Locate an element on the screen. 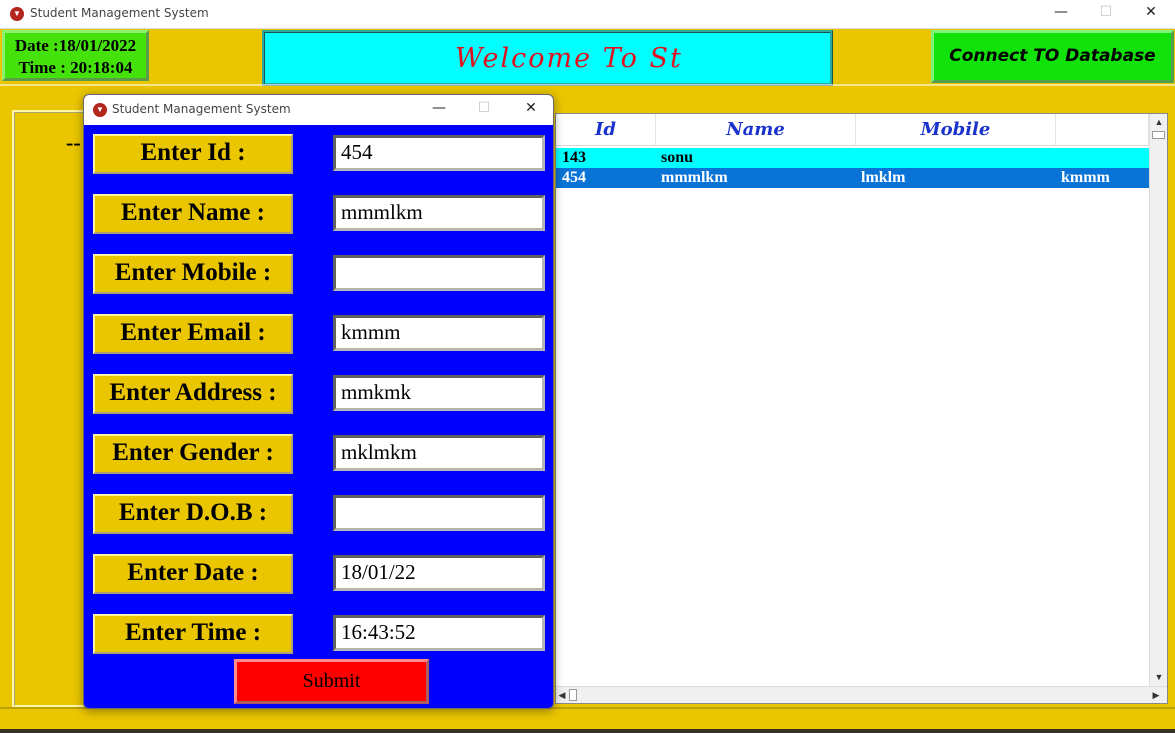 The width and height of the screenshot is (1175, 733). cell-mobile: lmklm is located at coordinates (883, 177).